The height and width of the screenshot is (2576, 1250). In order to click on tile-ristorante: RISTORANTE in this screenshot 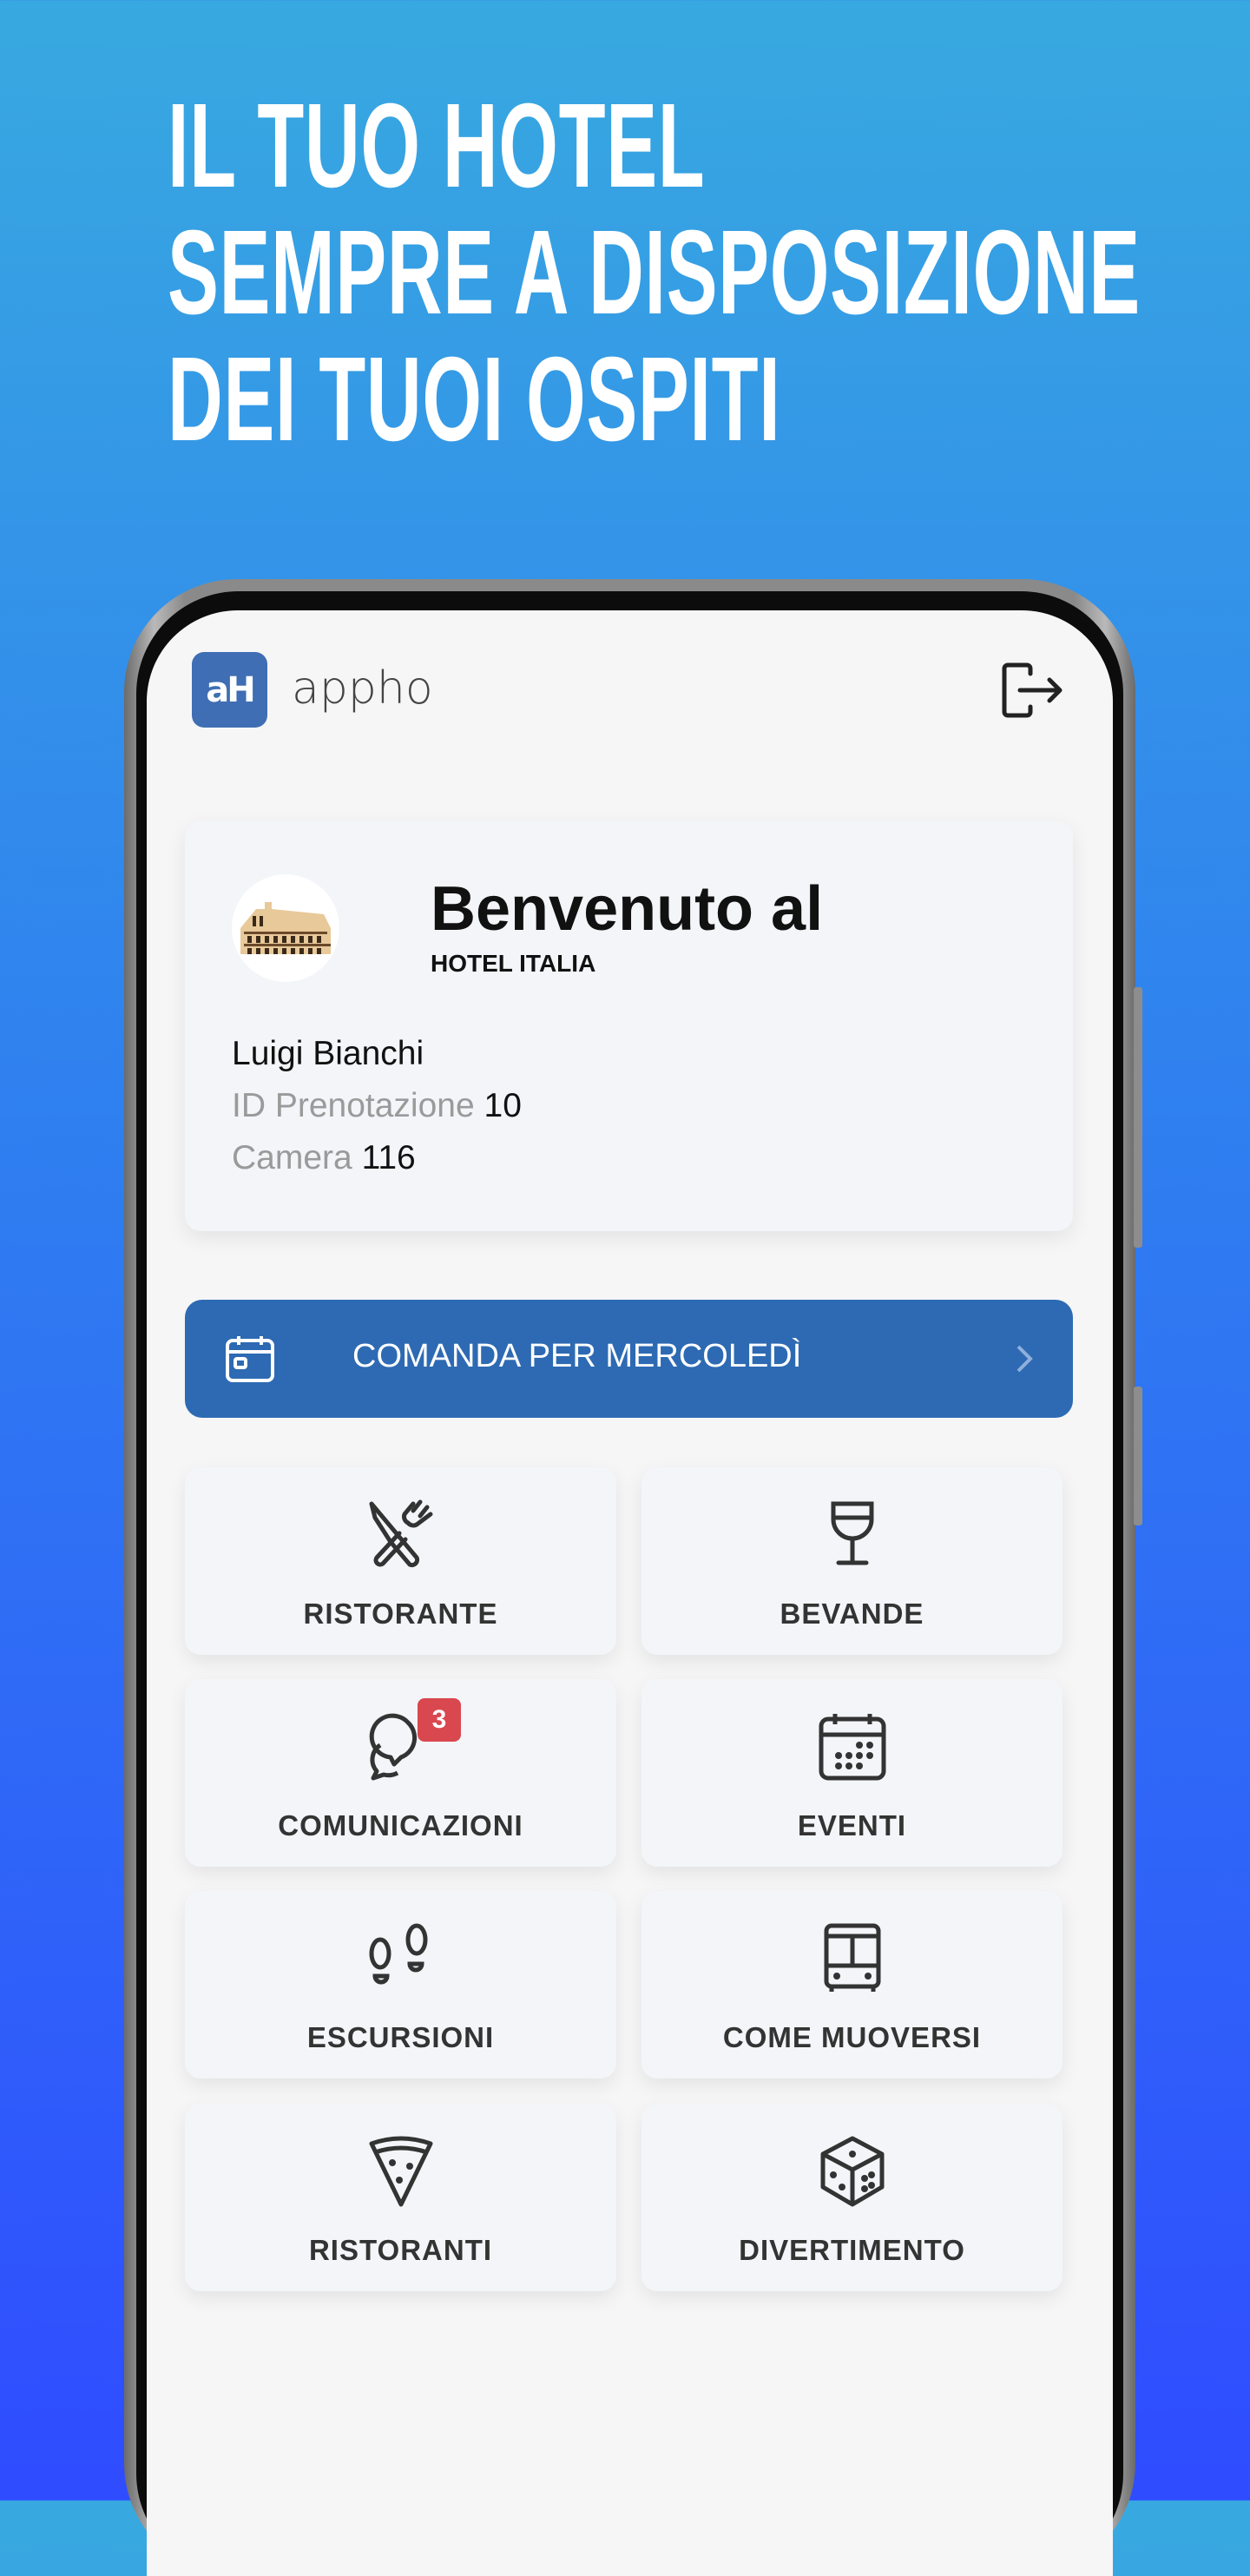, I will do `click(400, 1561)`.